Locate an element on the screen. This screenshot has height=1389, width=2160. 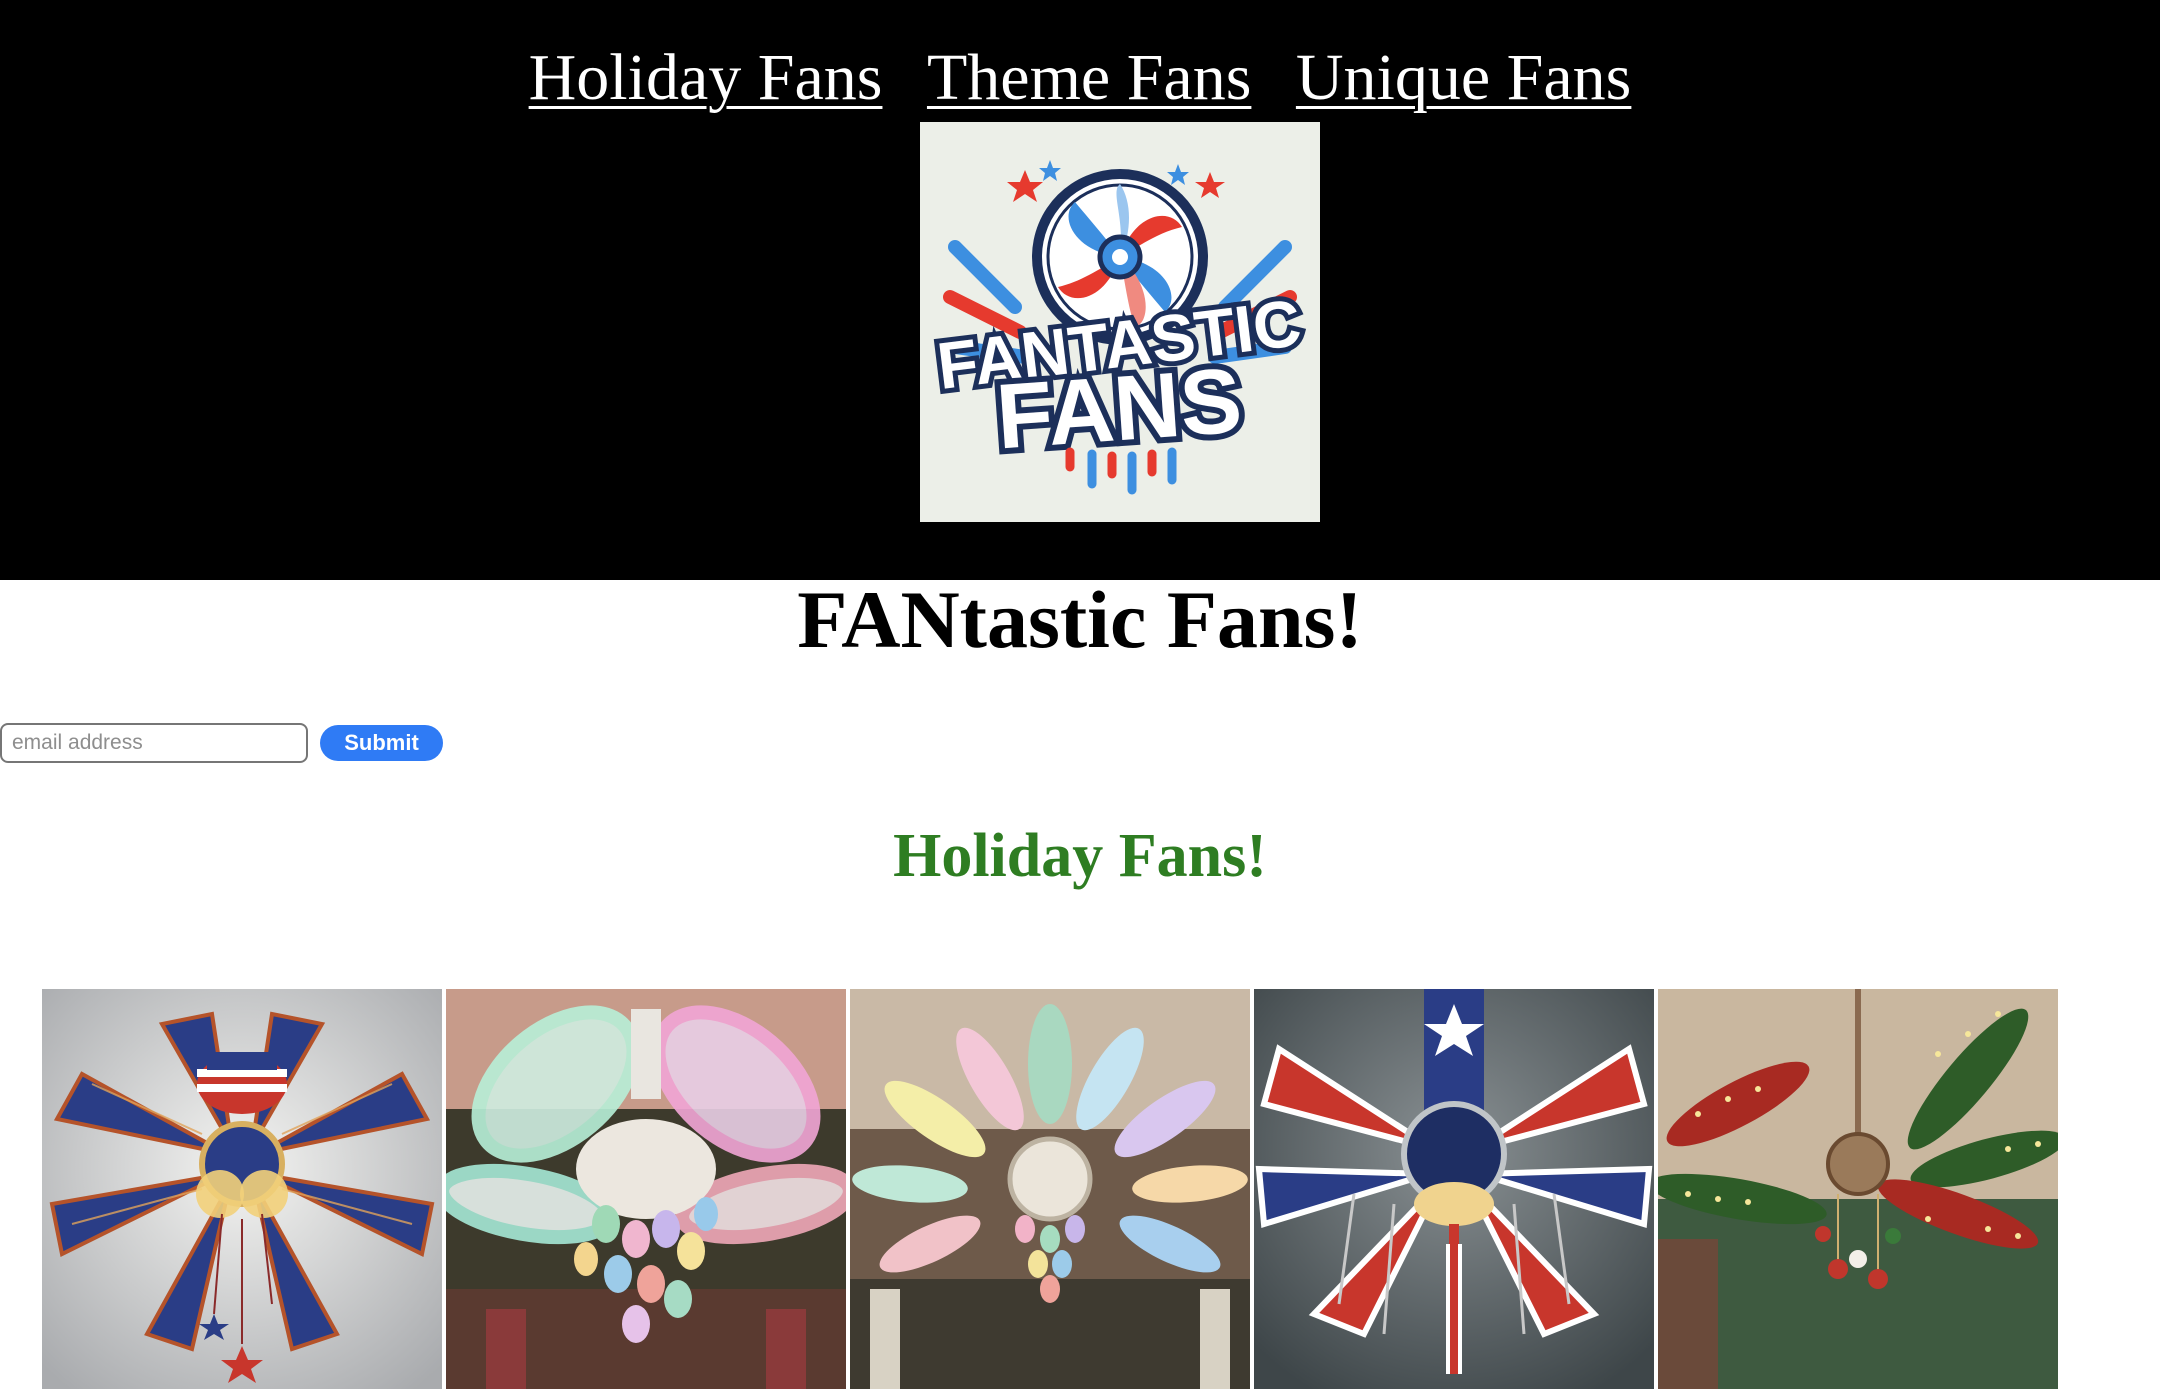
fantastic-fans-logo: FANTASTIC FANS is located at coordinates (1120, 322).